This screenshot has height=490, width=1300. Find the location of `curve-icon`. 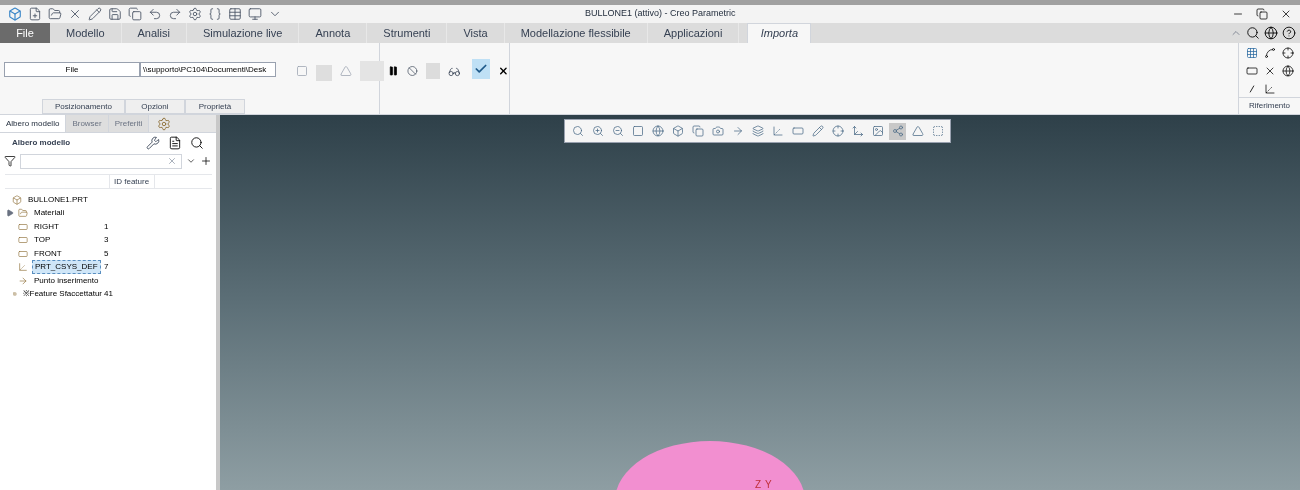

curve-icon is located at coordinates (1269, 53).